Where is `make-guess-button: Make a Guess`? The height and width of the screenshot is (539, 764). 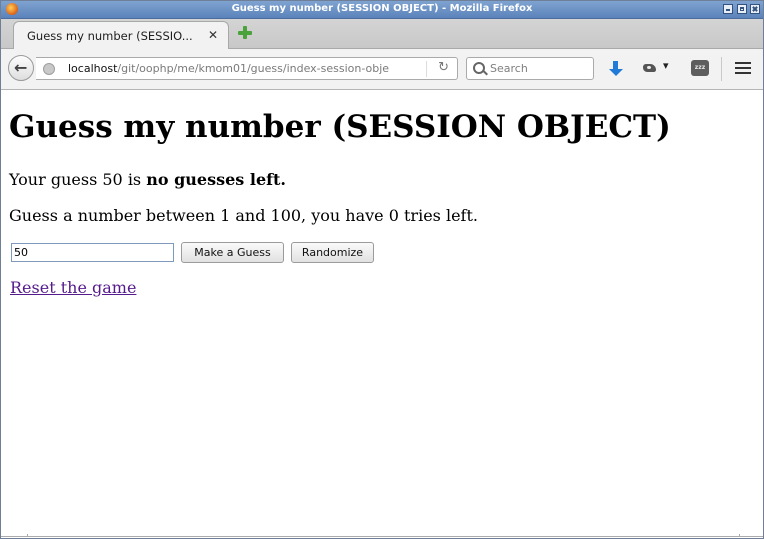 make-guess-button: Make a Guess is located at coordinates (232, 252).